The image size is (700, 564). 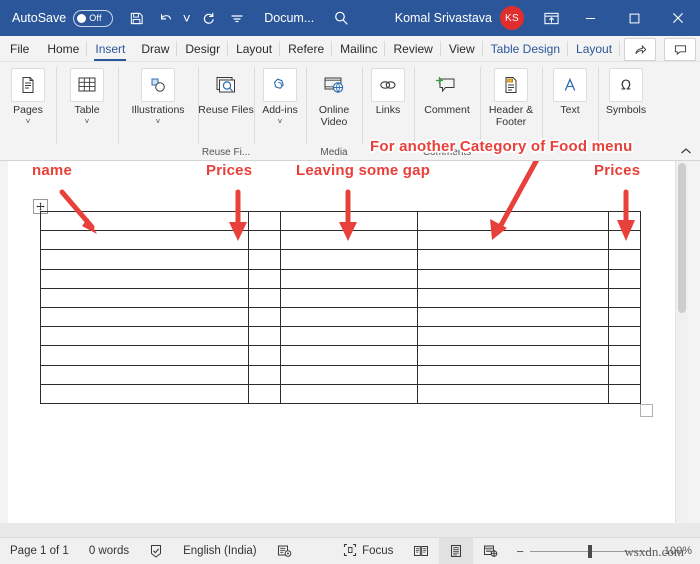 What do you see at coordinates (284, 551) in the screenshot?
I see `accessibility-checker-icon` at bounding box center [284, 551].